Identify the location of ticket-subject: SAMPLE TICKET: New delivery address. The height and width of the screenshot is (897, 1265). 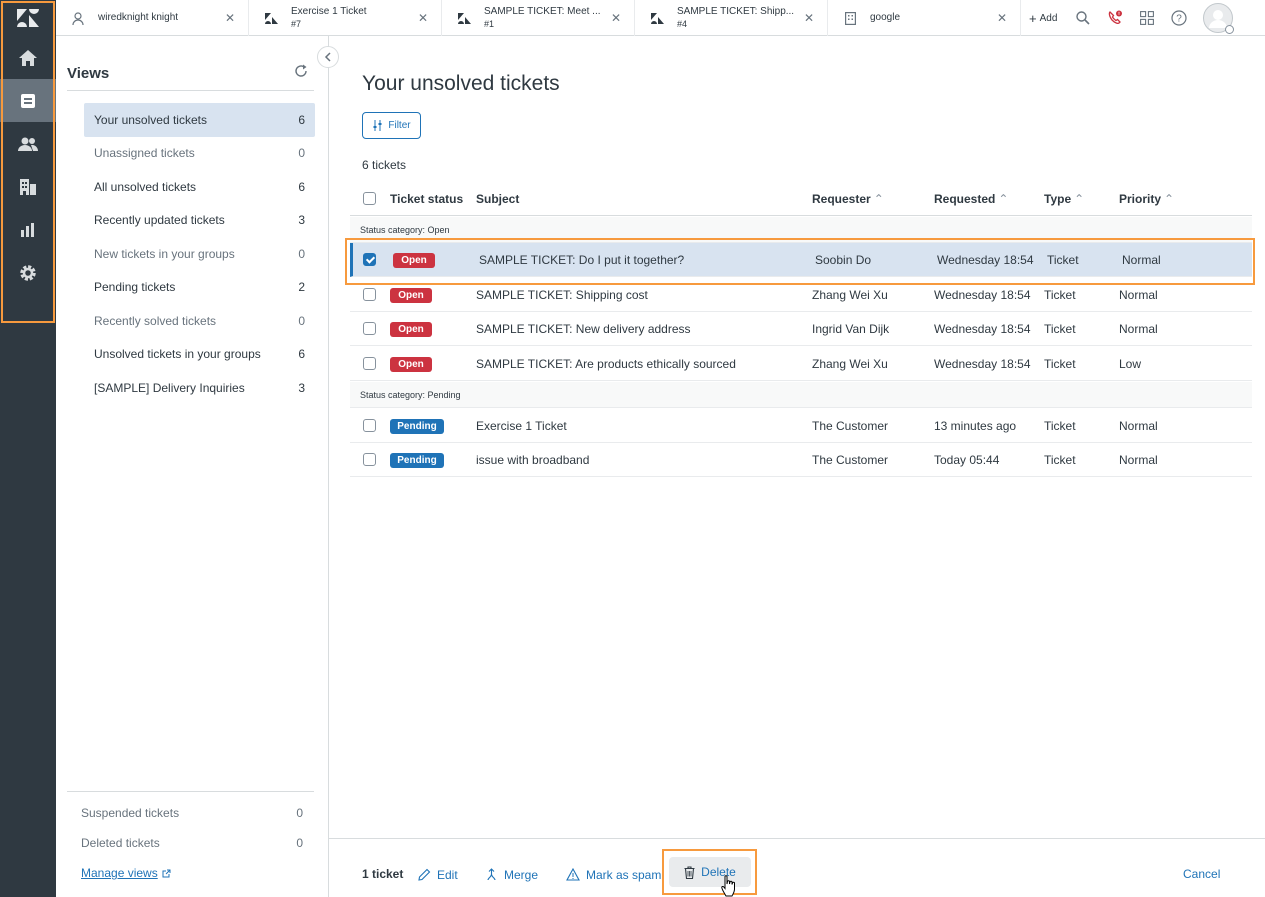
(644, 329).